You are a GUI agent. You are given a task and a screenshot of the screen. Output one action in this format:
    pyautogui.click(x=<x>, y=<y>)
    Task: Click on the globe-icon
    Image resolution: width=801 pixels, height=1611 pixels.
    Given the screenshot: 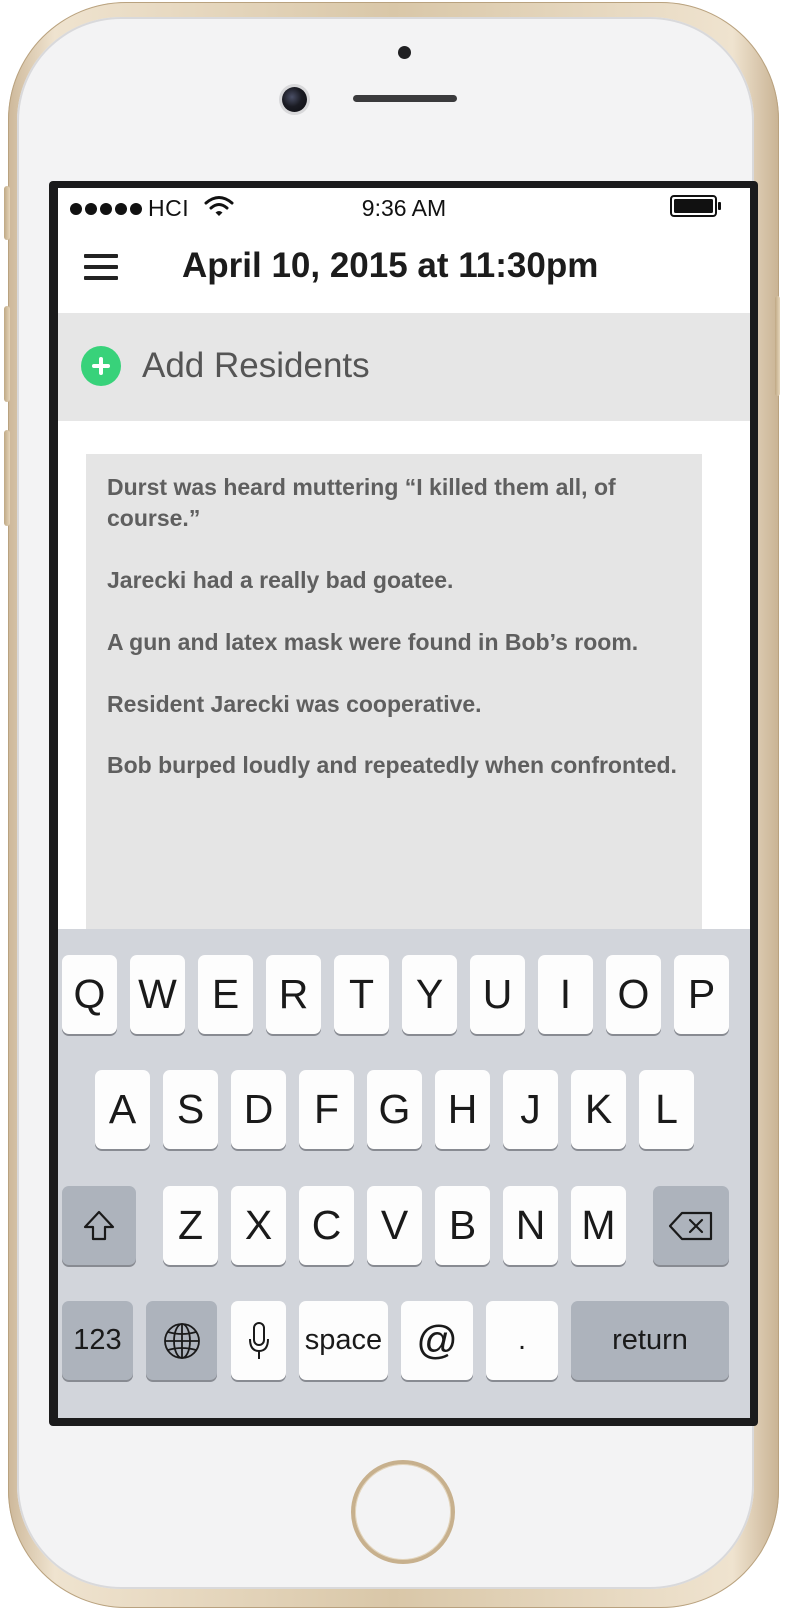 What is the action you would take?
    pyautogui.click(x=181, y=1340)
    